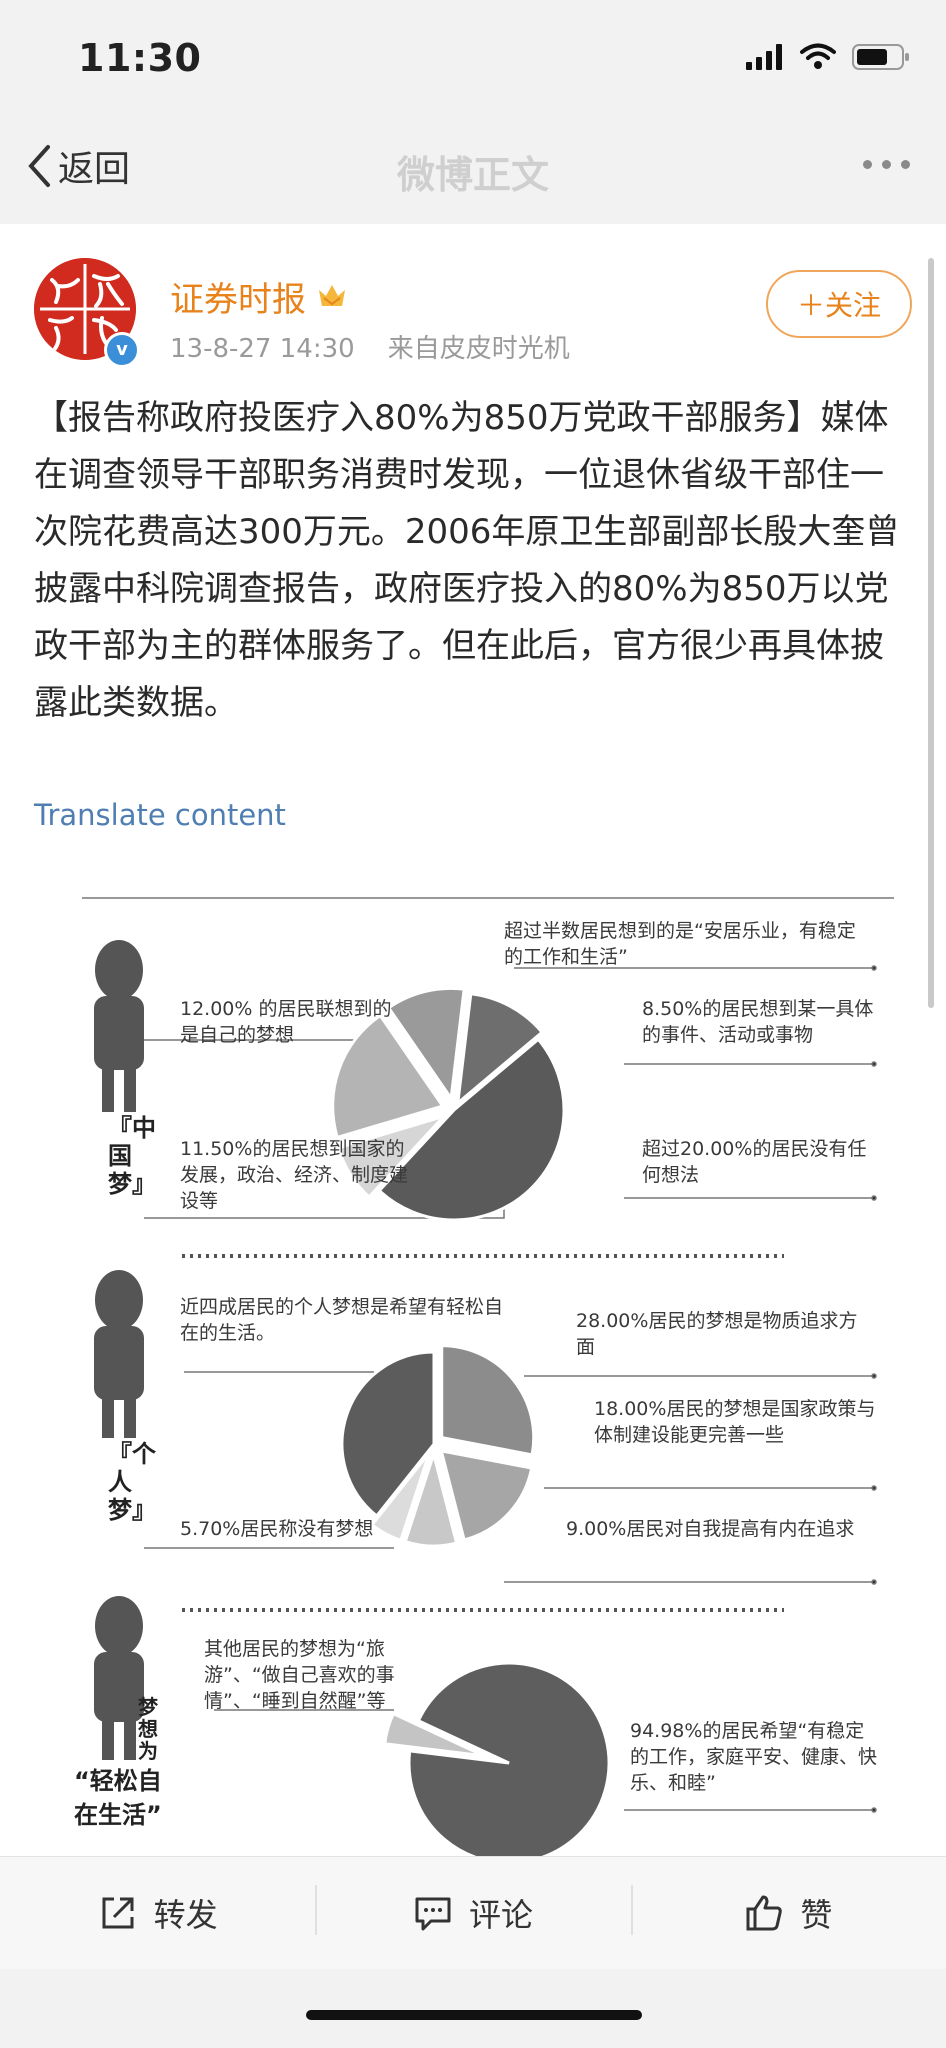 The image size is (946, 2048). What do you see at coordinates (500, 1915) in the screenshot?
I see `comment-label: 评论` at bounding box center [500, 1915].